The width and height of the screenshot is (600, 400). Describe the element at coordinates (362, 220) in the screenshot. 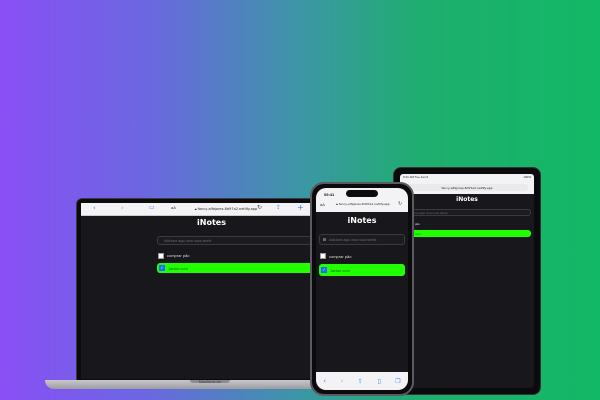

I see `phone-page-title: iNotes` at that location.